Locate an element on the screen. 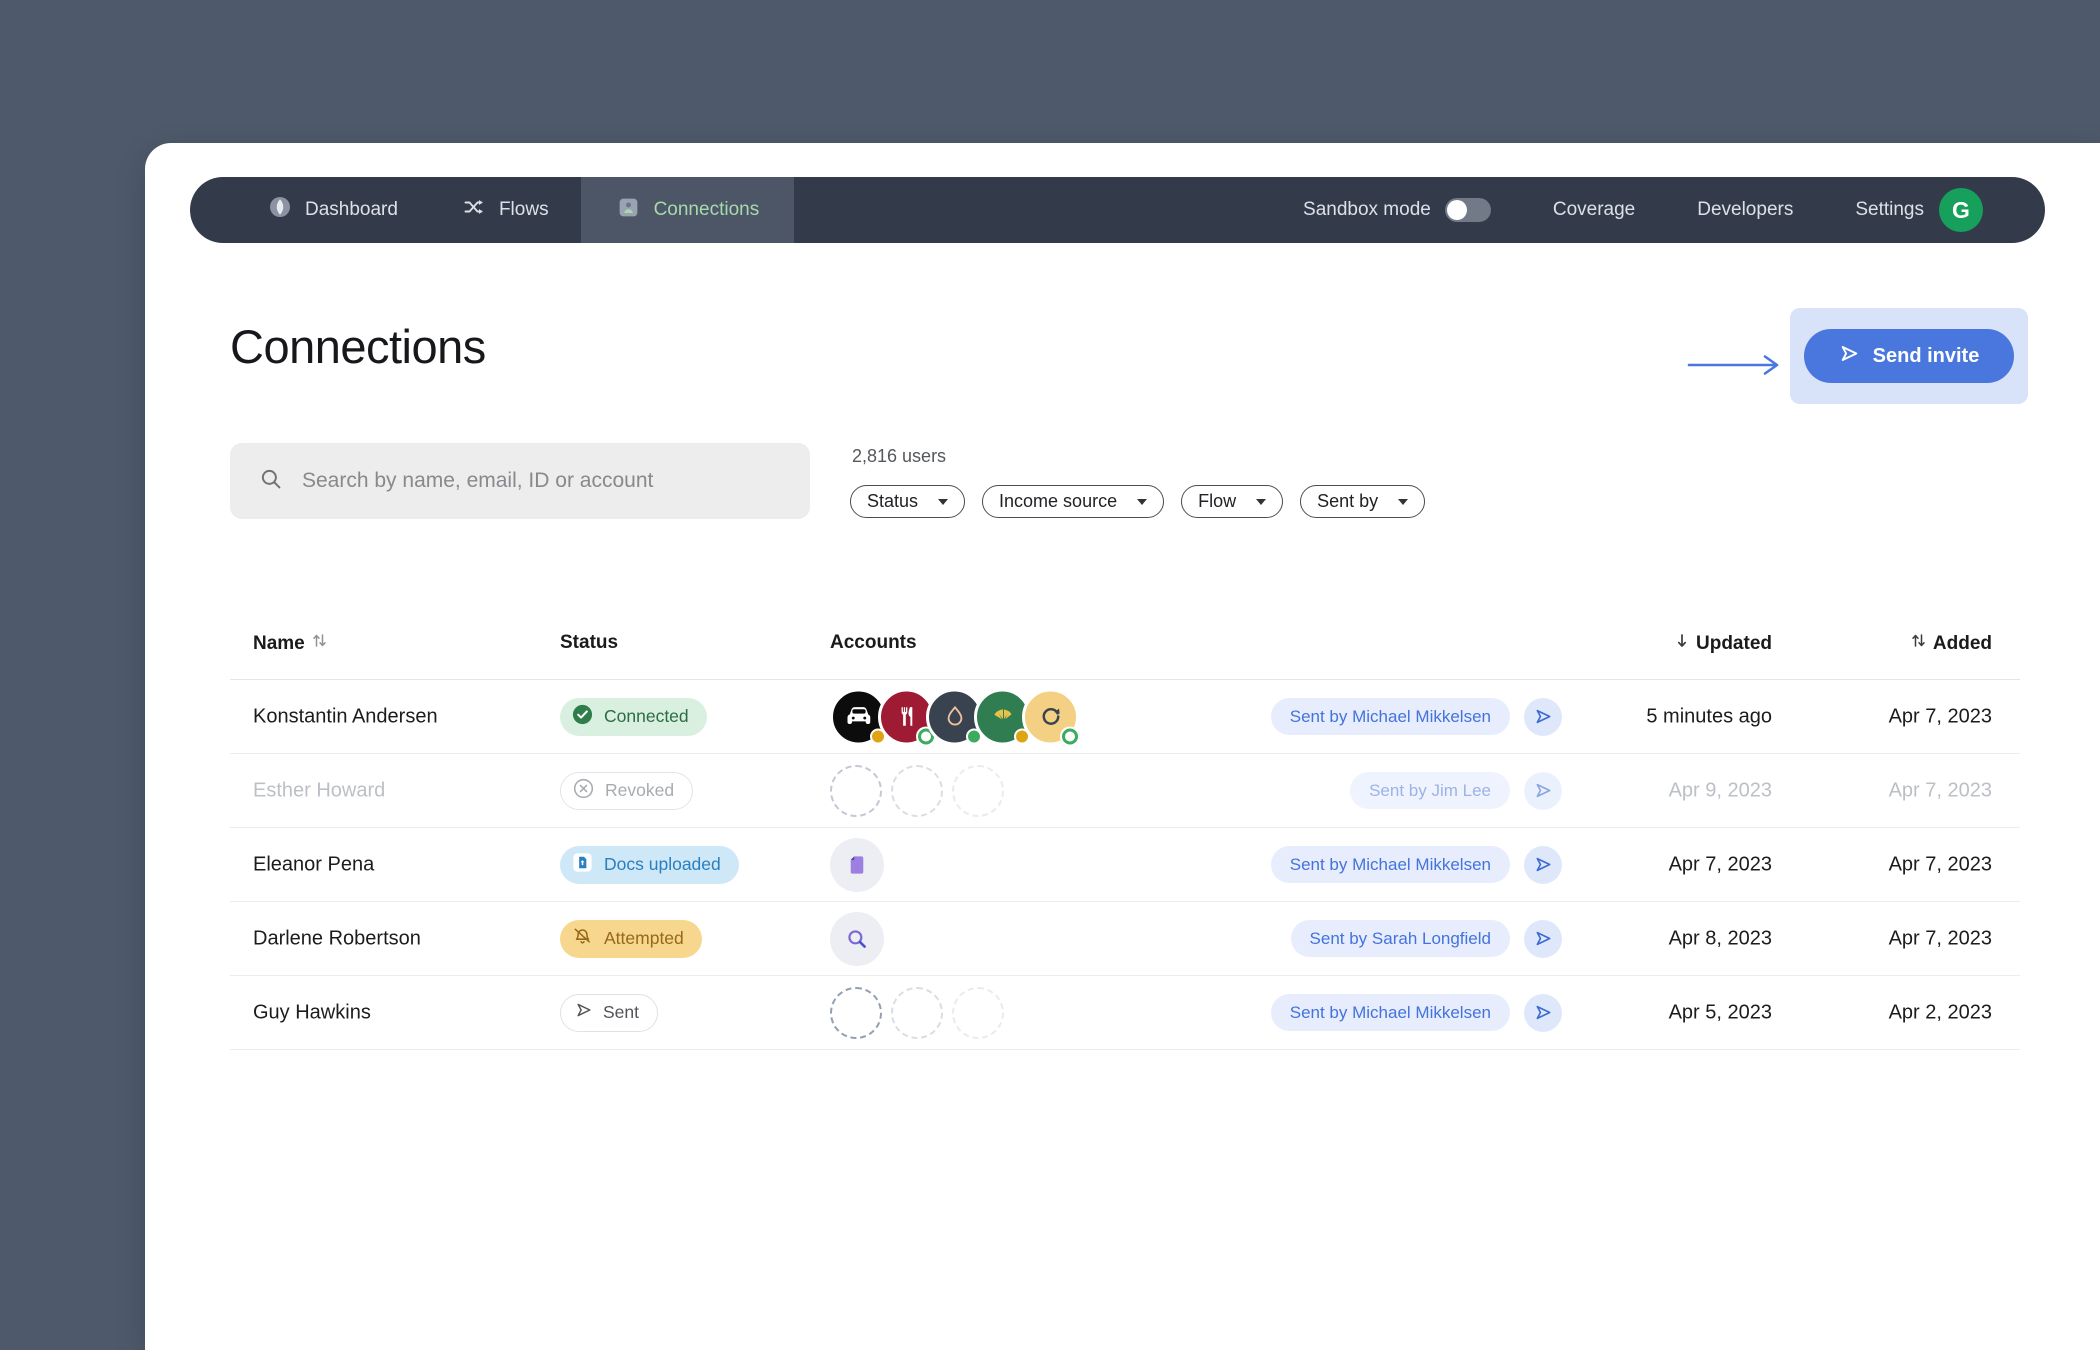  connection-name: Esther Howard is located at coordinates (319, 790).